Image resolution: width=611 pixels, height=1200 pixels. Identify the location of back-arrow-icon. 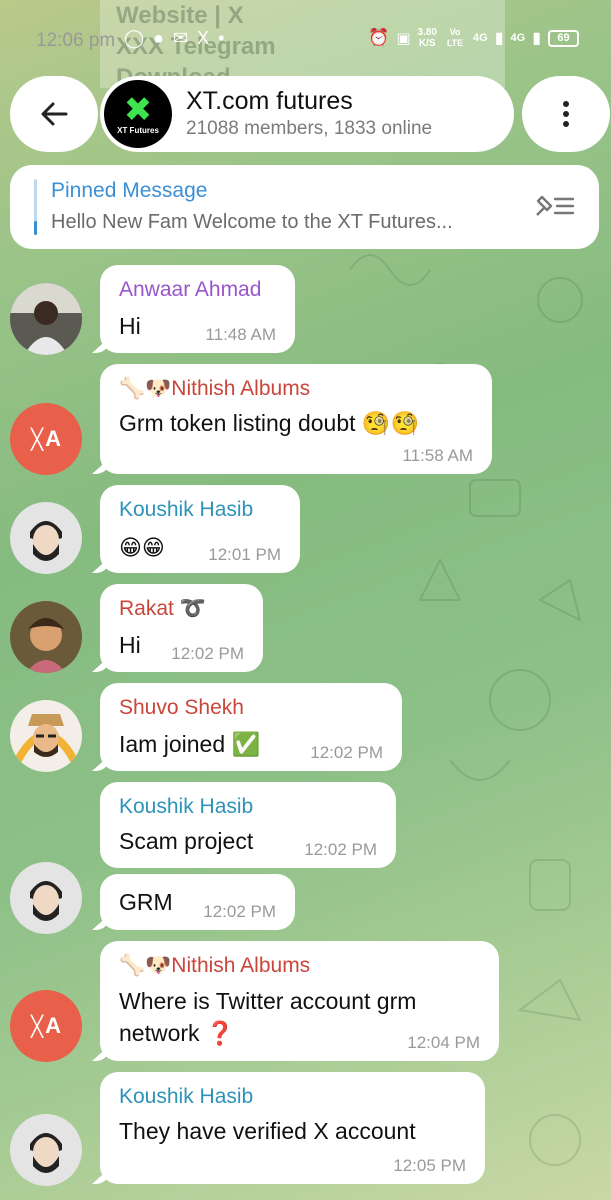
(54, 114).